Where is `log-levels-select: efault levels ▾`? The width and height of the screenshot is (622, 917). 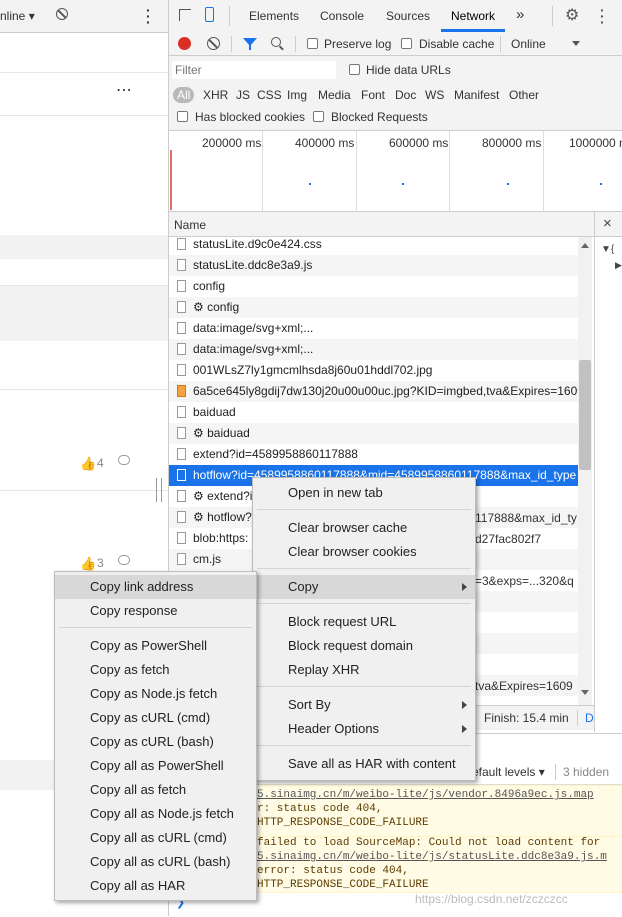 log-levels-select: efault levels ▾ is located at coordinates (508, 772).